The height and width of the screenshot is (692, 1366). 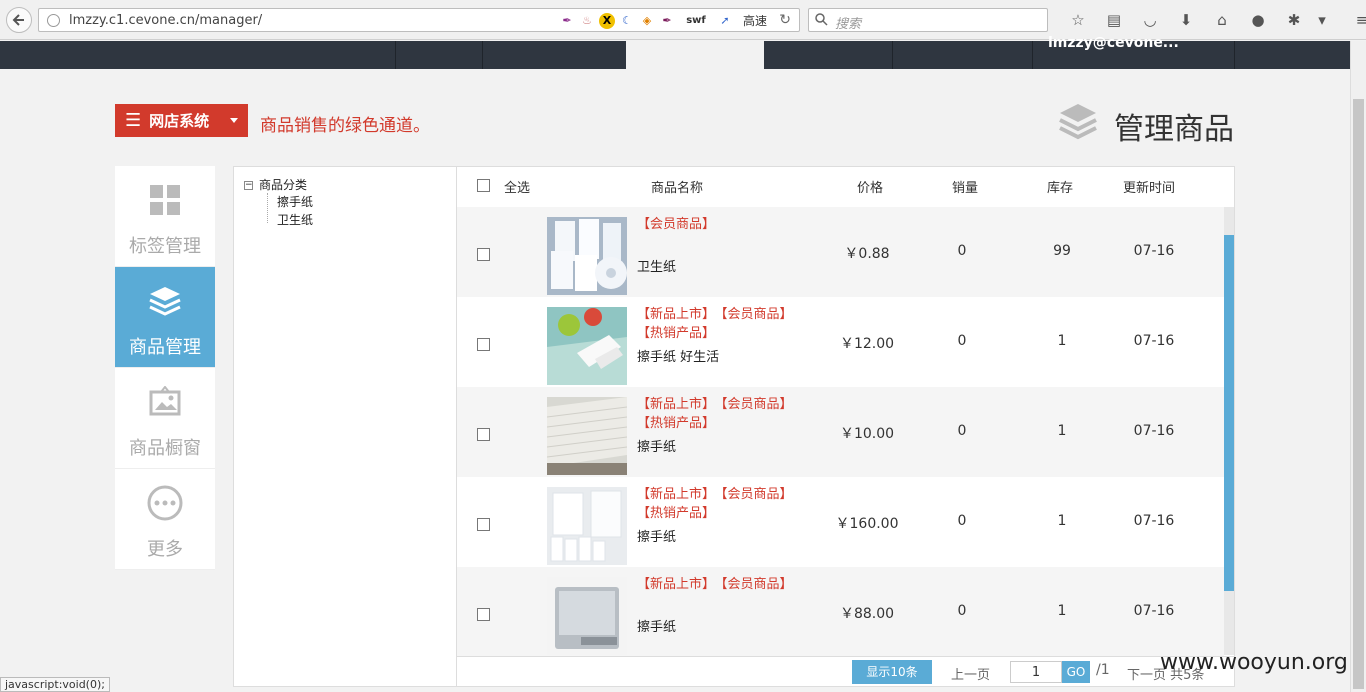 I want to click on header-sales: 销量, so click(x=965, y=188).